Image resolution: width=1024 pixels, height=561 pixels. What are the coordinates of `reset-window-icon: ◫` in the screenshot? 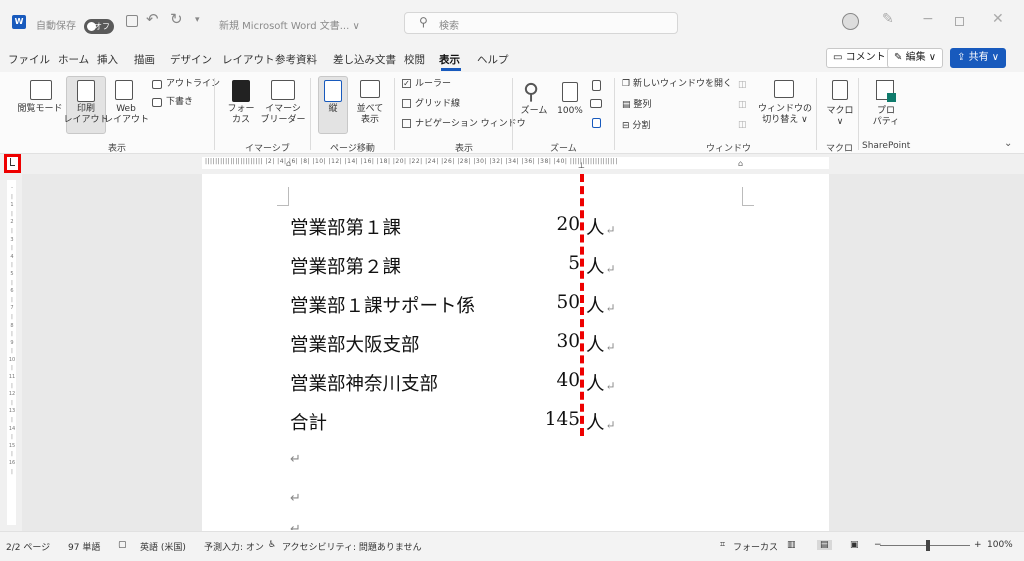 It's located at (742, 125).